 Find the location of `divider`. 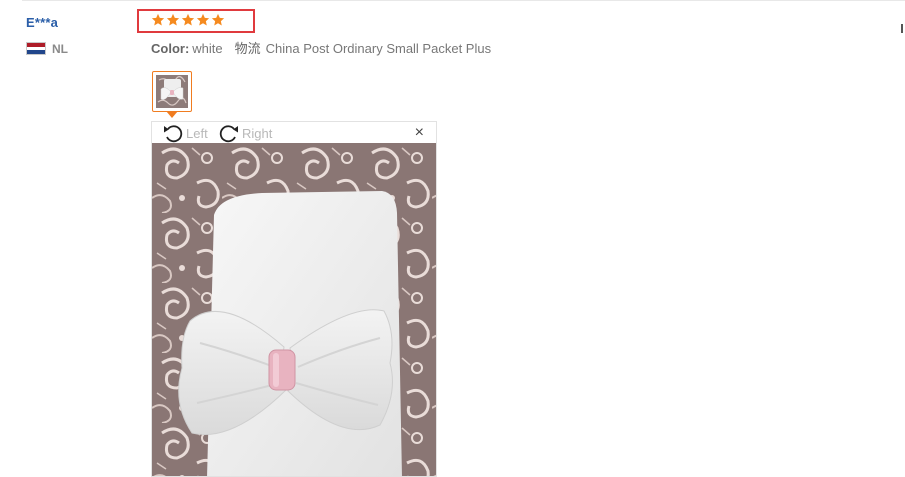

divider is located at coordinates (463, 0).